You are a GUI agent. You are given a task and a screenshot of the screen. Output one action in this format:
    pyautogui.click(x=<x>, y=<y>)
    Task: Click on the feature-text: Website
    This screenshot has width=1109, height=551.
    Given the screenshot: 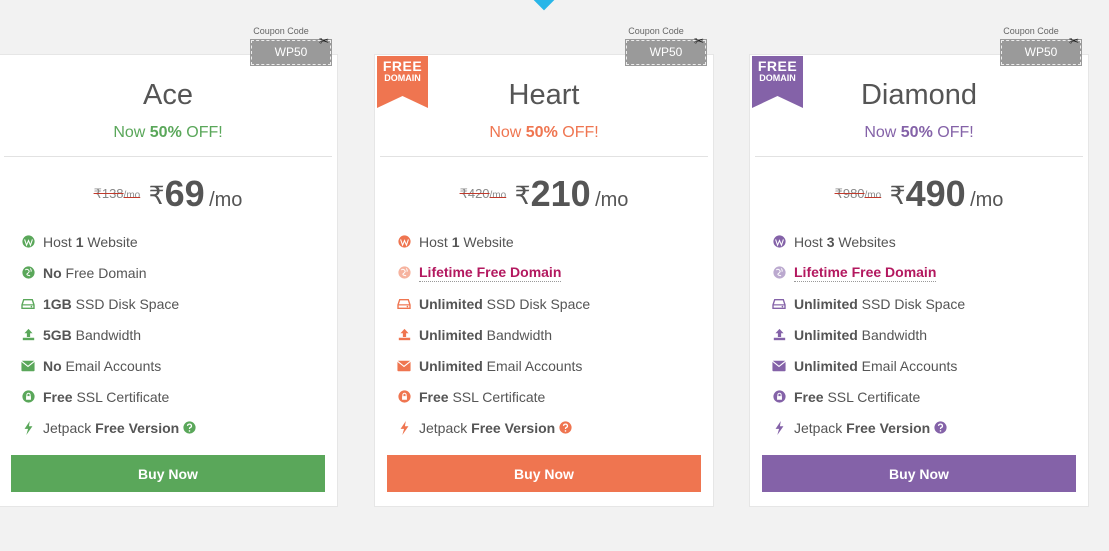 What is the action you would take?
    pyautogui.click(x=110, y=241)
    